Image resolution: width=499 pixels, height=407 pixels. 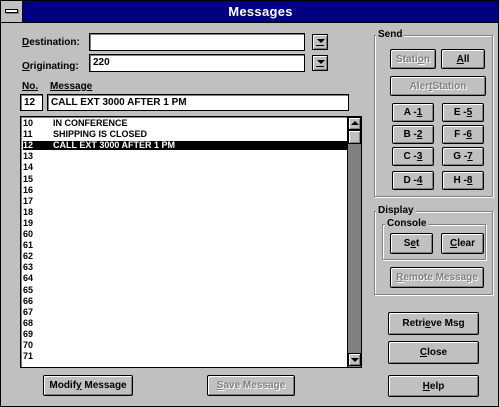 I want to click on key-button-h8: H - 8, so click(x=463, y=180).